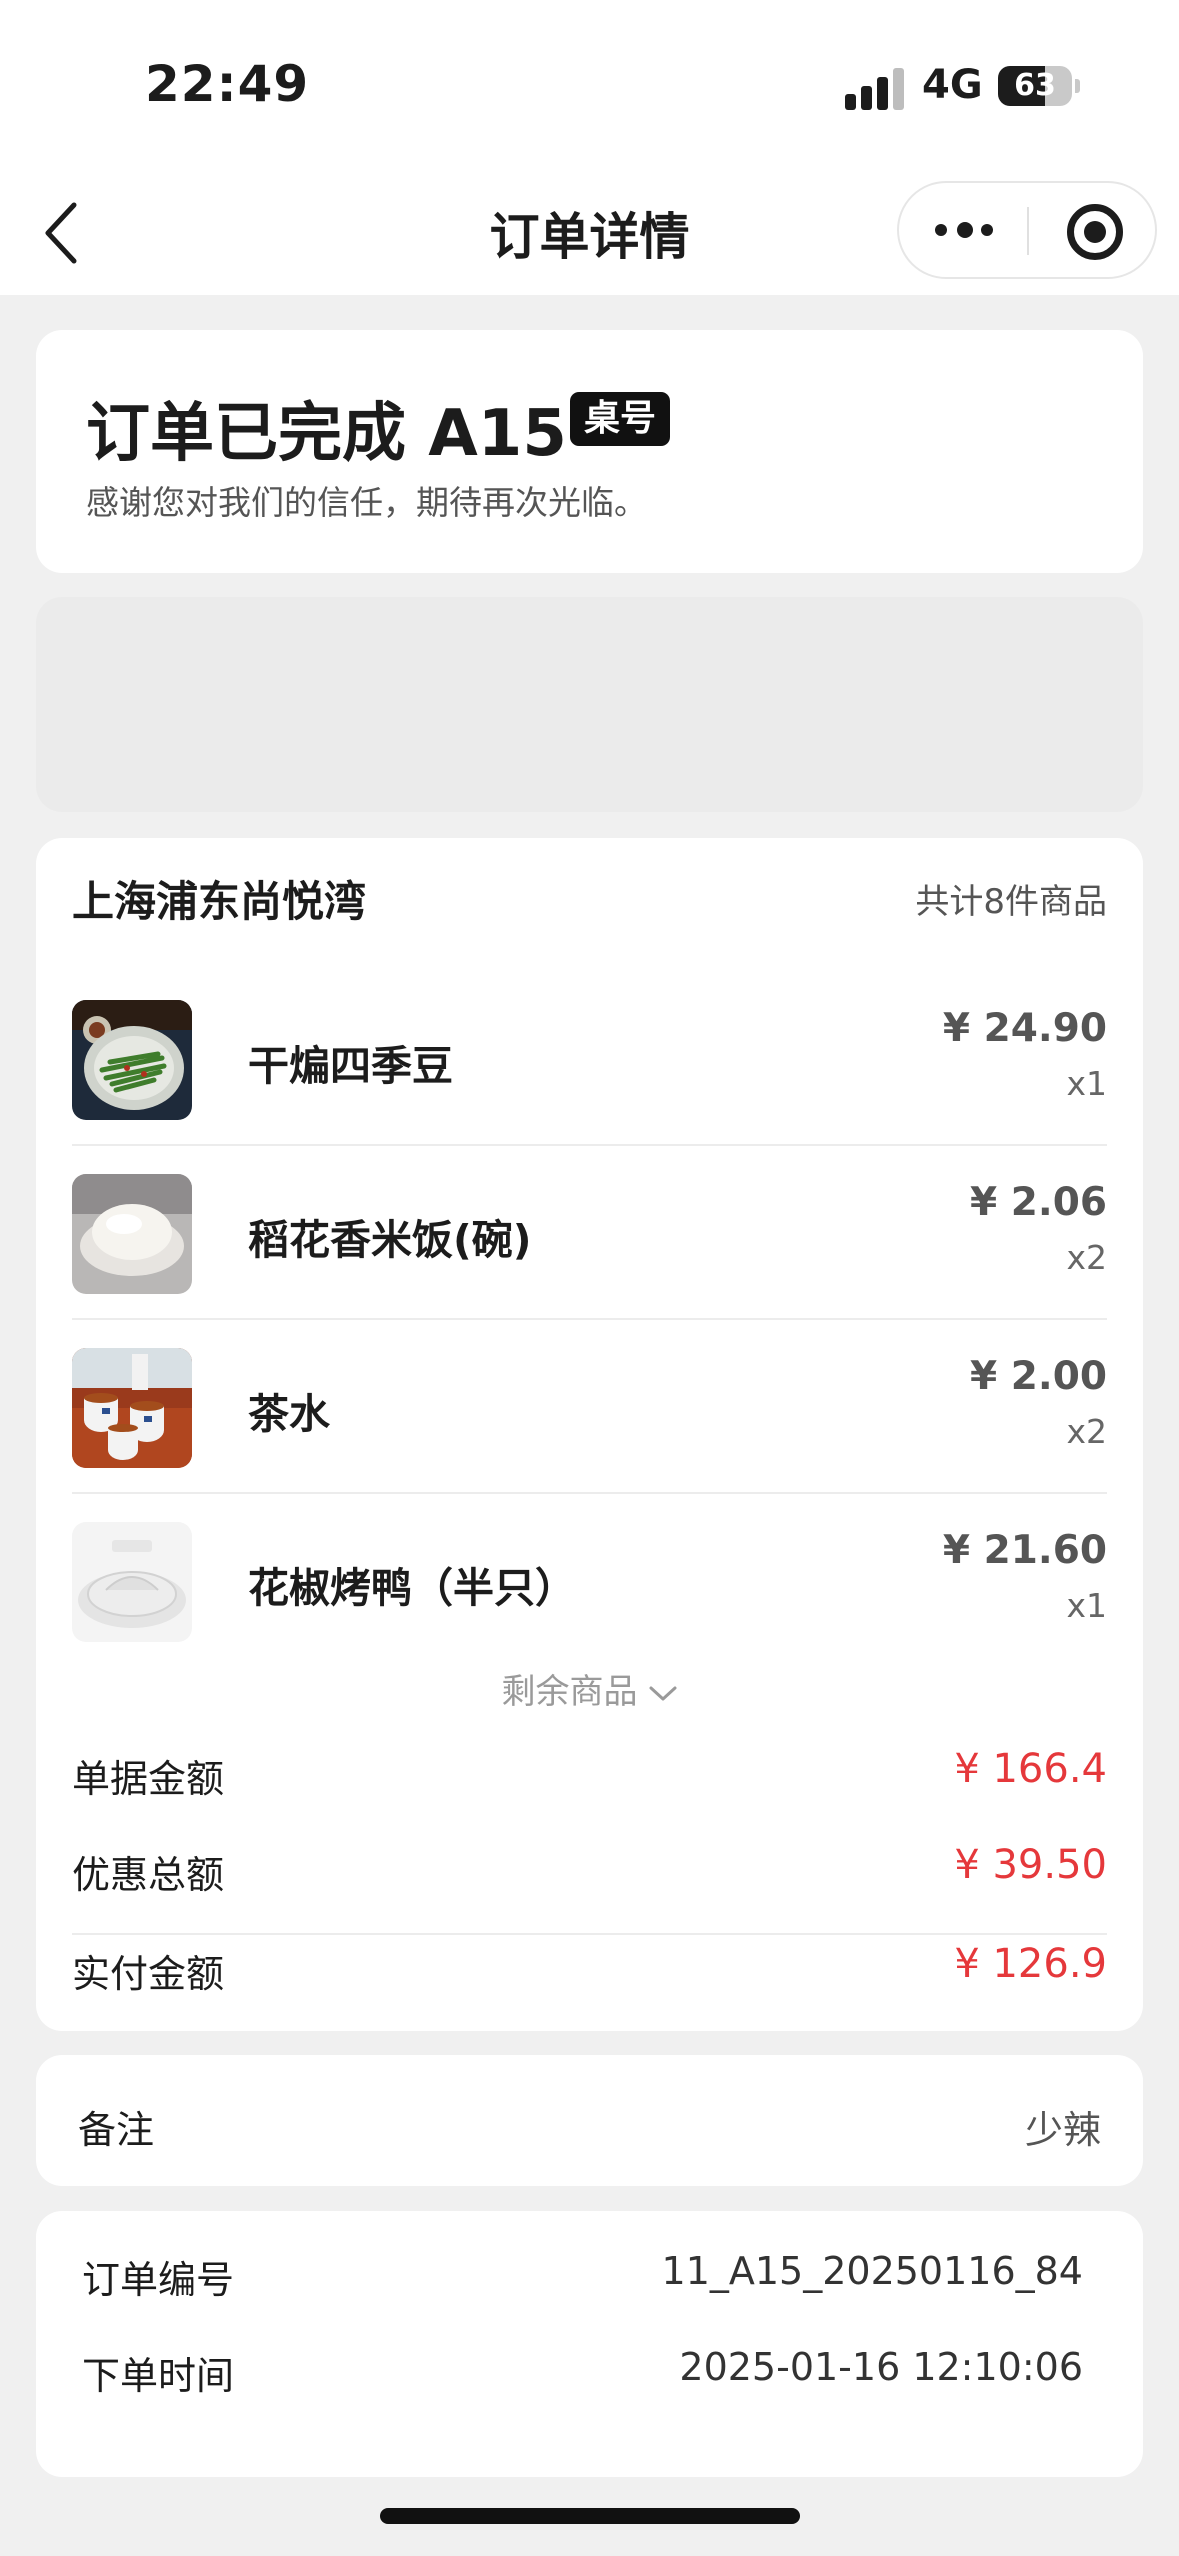  I want to click on battery-level: 63, so click(1035, 85).